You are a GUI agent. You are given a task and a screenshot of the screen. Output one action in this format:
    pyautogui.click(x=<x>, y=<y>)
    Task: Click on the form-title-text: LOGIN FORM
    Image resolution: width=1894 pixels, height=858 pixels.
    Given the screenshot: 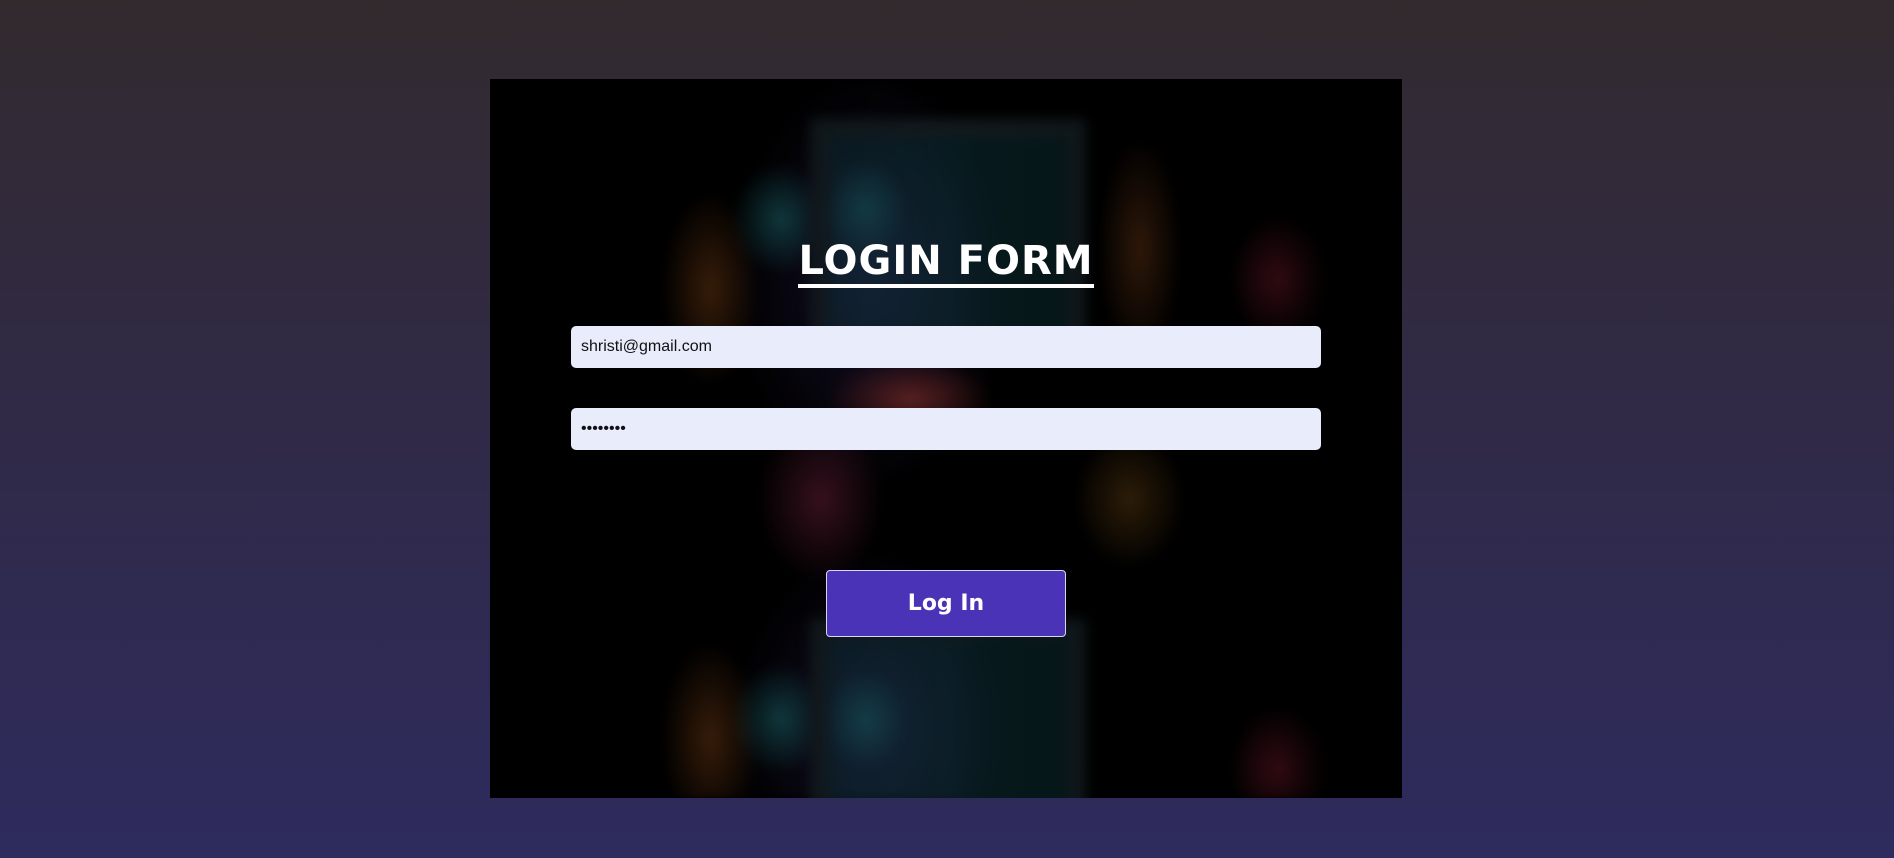 What is the action you would take?
    pyautogui.click(x=946, y=263)
    